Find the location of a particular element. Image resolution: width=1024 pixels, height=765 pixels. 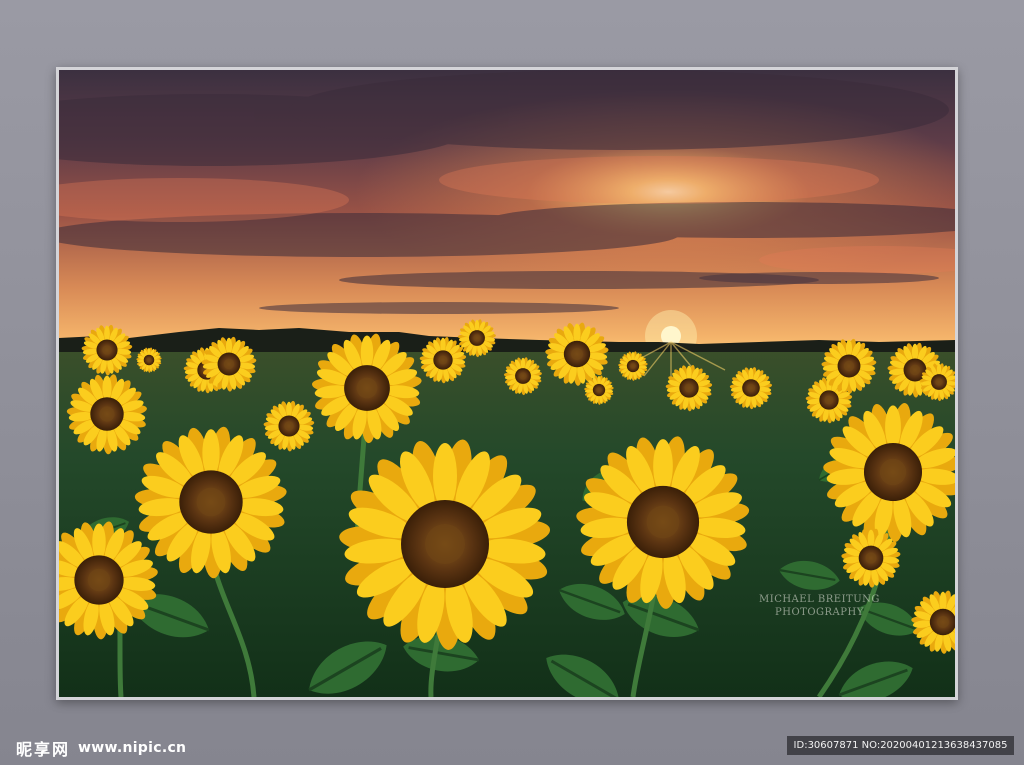

photo-credit-line2: PHOTOGRAPHY is located at coordinates (819, 612).